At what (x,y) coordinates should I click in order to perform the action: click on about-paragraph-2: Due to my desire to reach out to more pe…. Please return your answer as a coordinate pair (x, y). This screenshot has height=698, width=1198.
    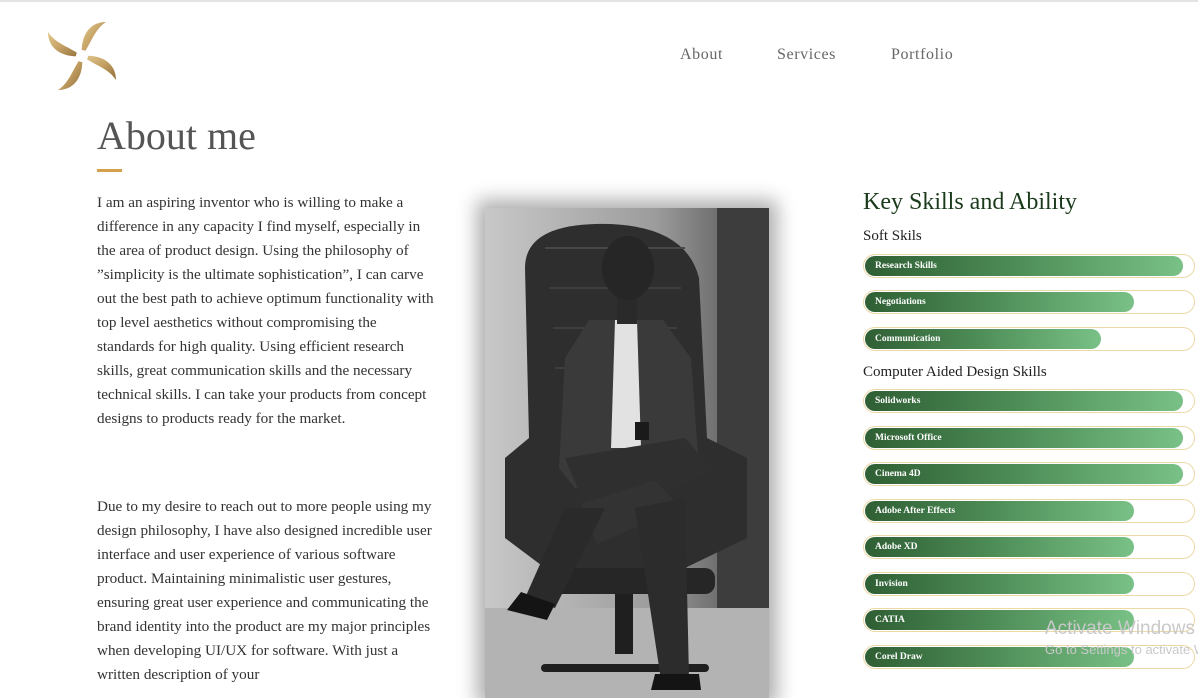
    Looking at the image, I should click on (264, 590).